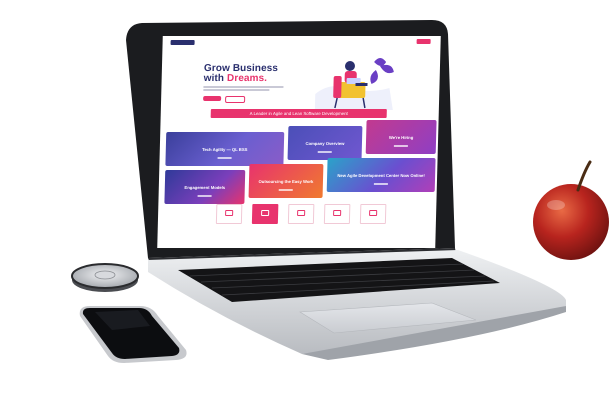 The height and width of the screenshot is (408, 612). I want to click on card-label: We're Hiring, so click(401, 137).